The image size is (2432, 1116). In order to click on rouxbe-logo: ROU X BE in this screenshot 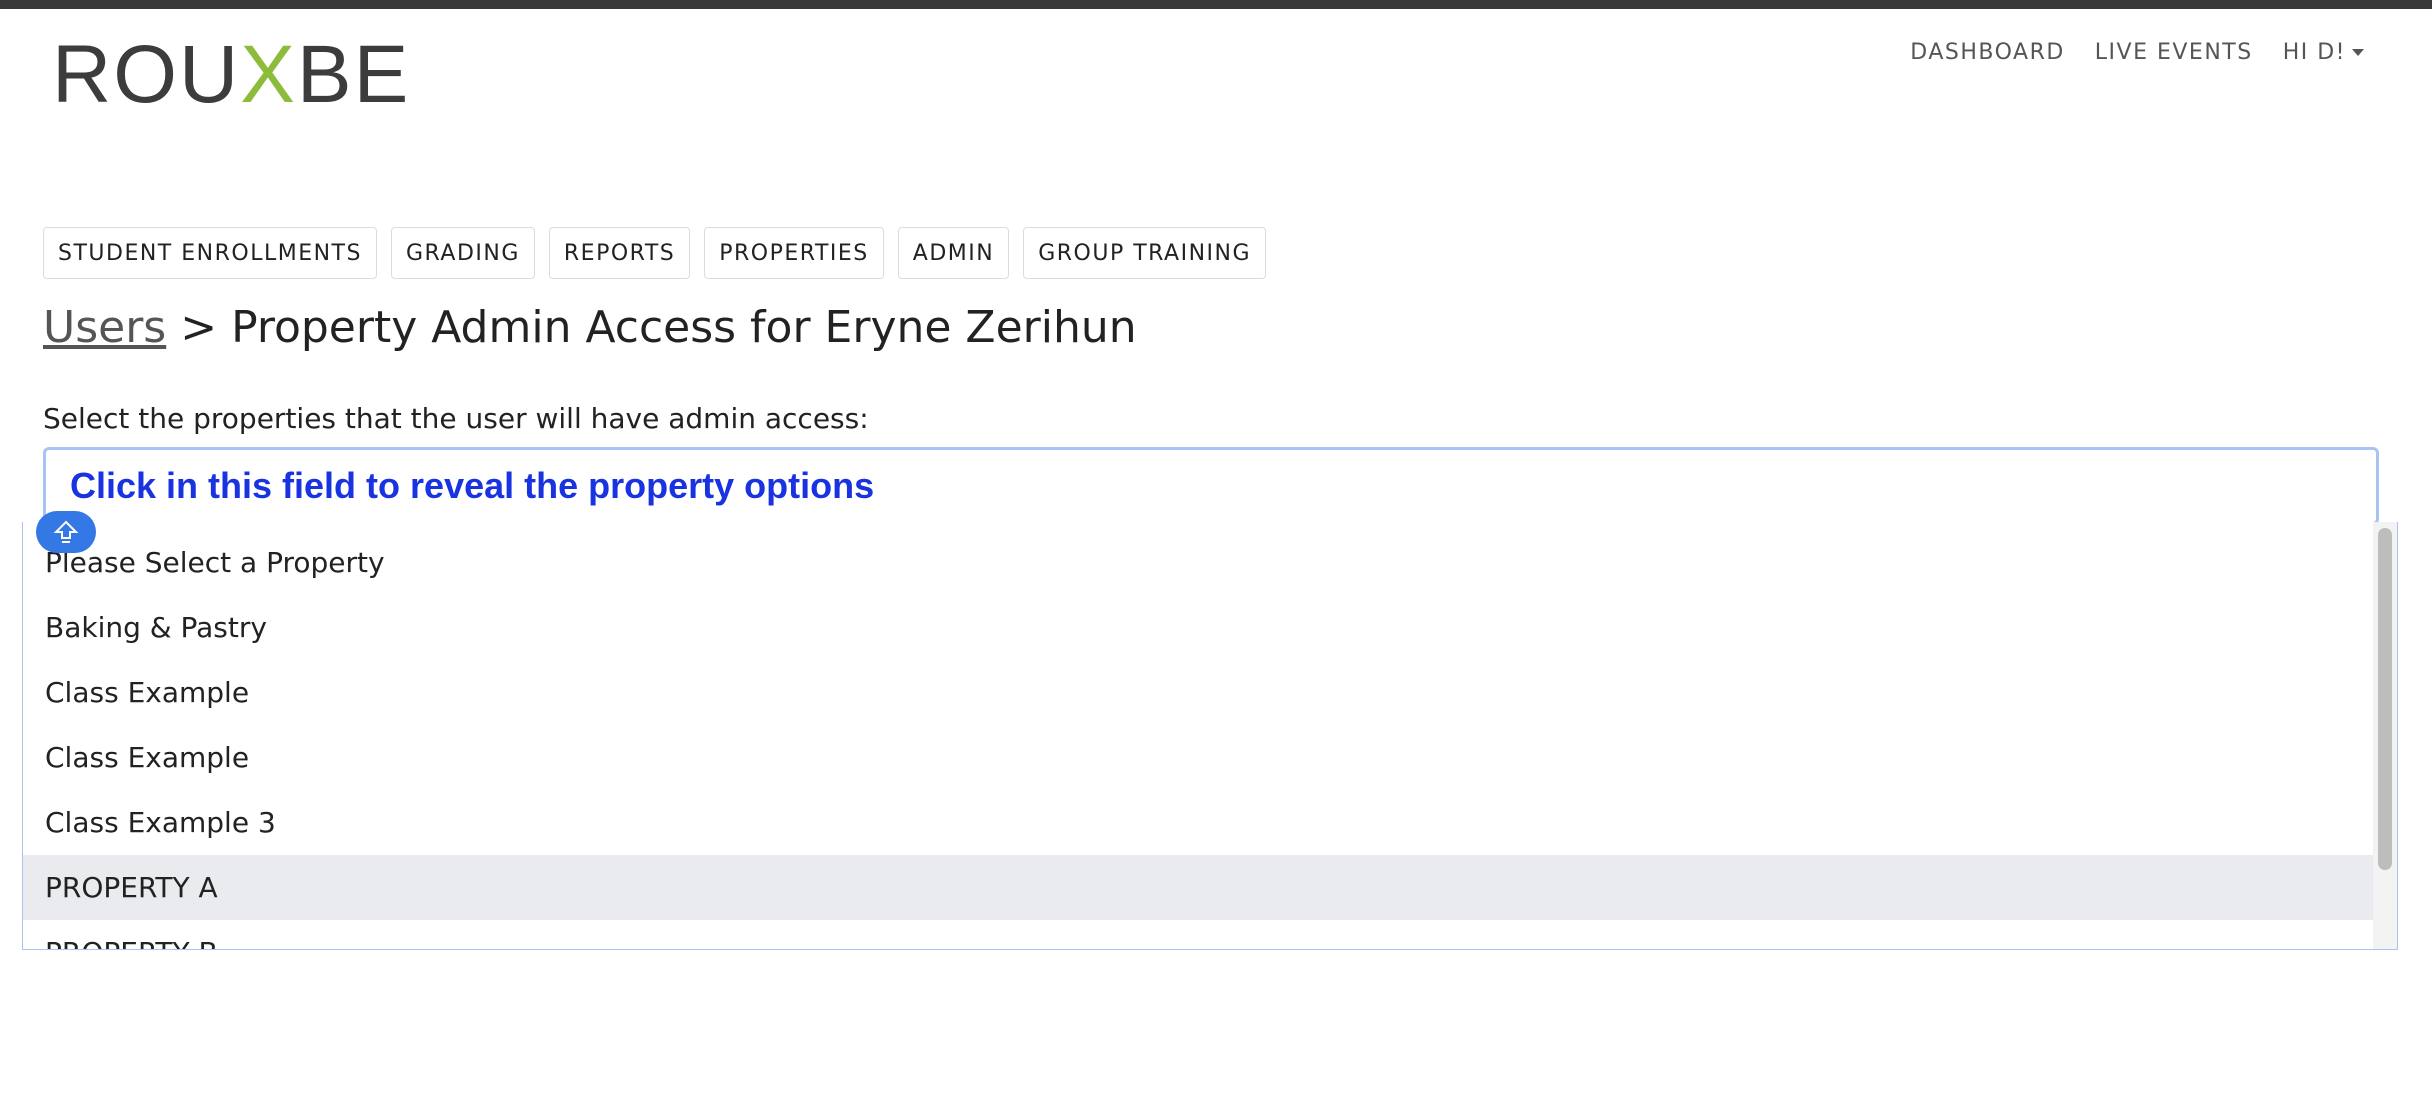, I will do `click(231, 74)`.